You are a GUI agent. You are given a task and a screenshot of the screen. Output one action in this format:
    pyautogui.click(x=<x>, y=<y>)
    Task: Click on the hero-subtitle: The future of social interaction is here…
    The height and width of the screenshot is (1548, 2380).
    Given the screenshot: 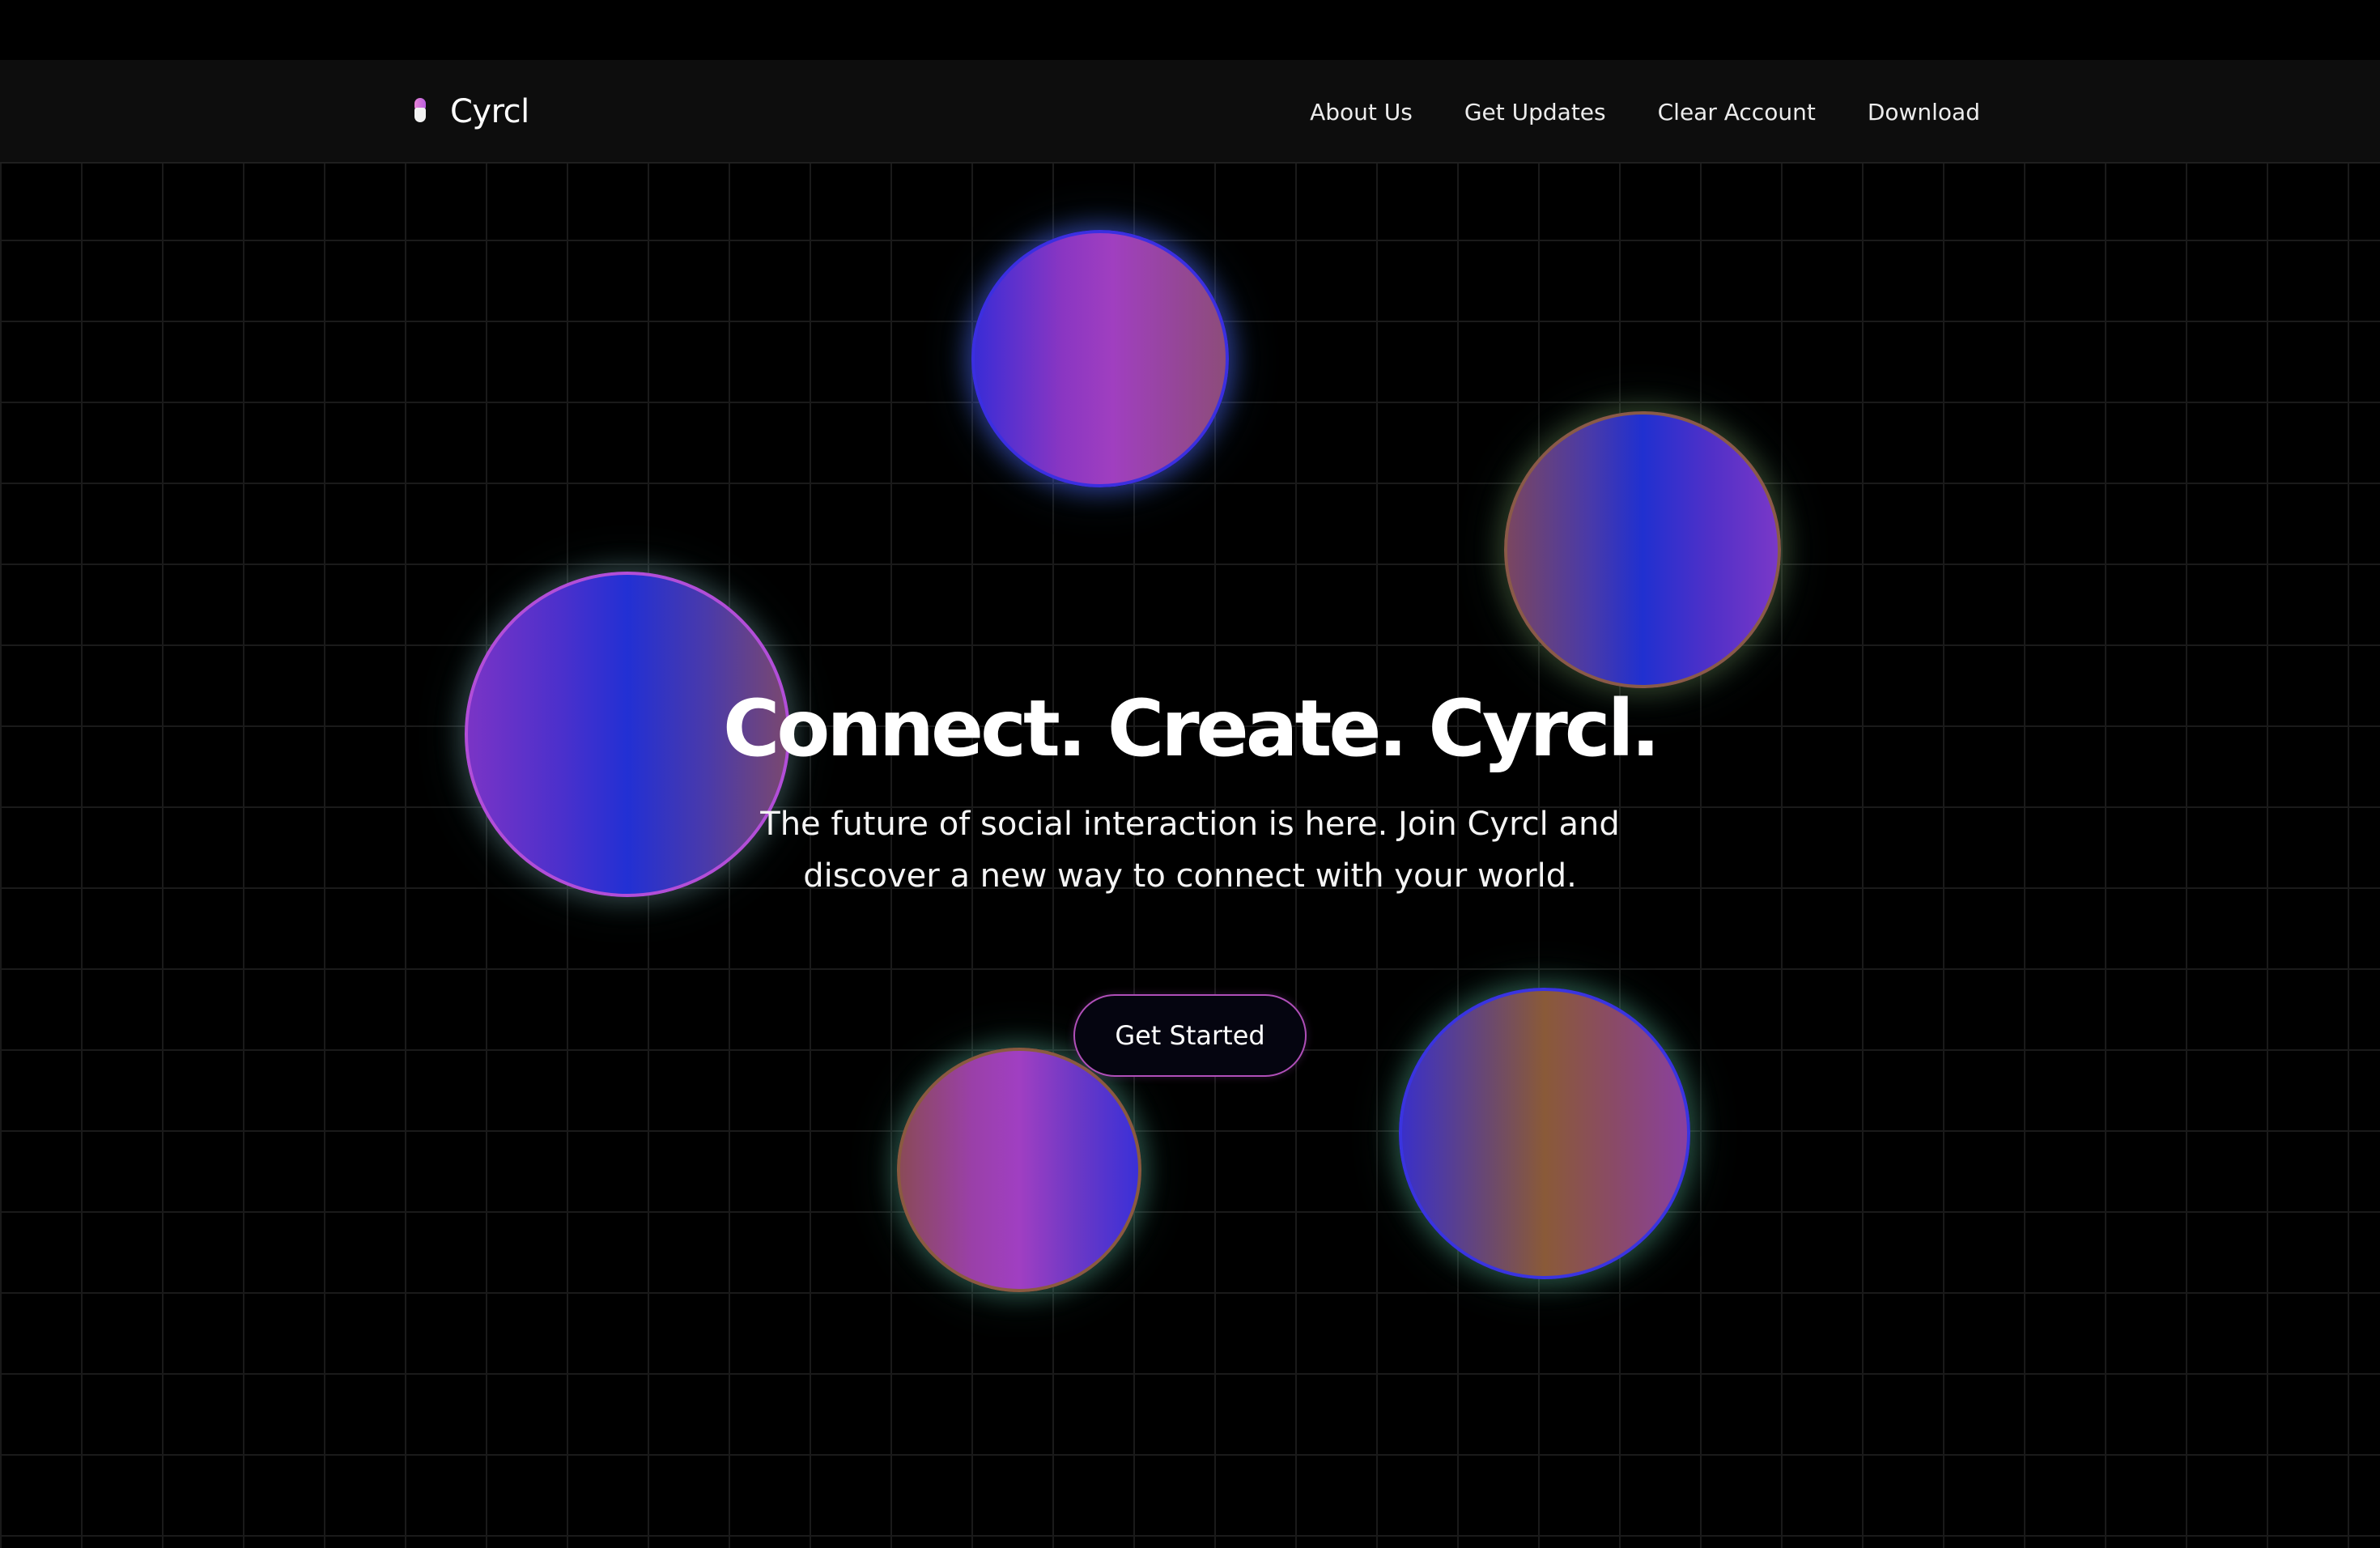 What is the action you would take?
    pyautogui.click(x=1190, y=851)
    